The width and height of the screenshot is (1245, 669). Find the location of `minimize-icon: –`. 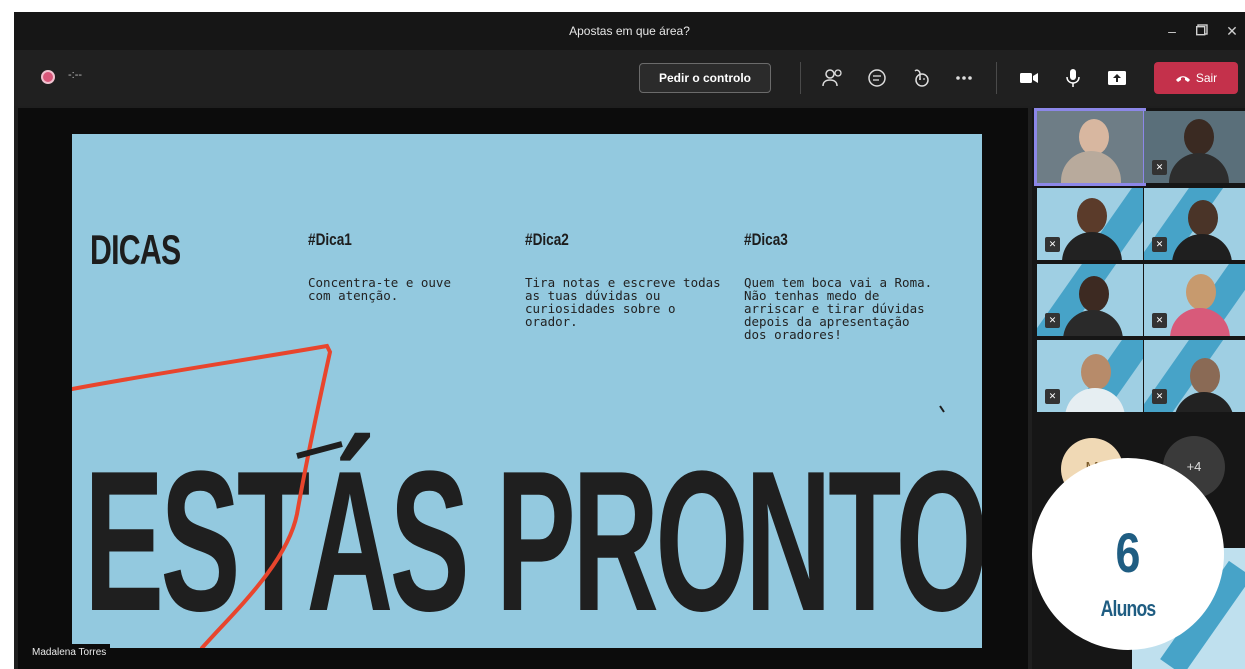

minimize-icon: – is located at coordinates (1172, 31).